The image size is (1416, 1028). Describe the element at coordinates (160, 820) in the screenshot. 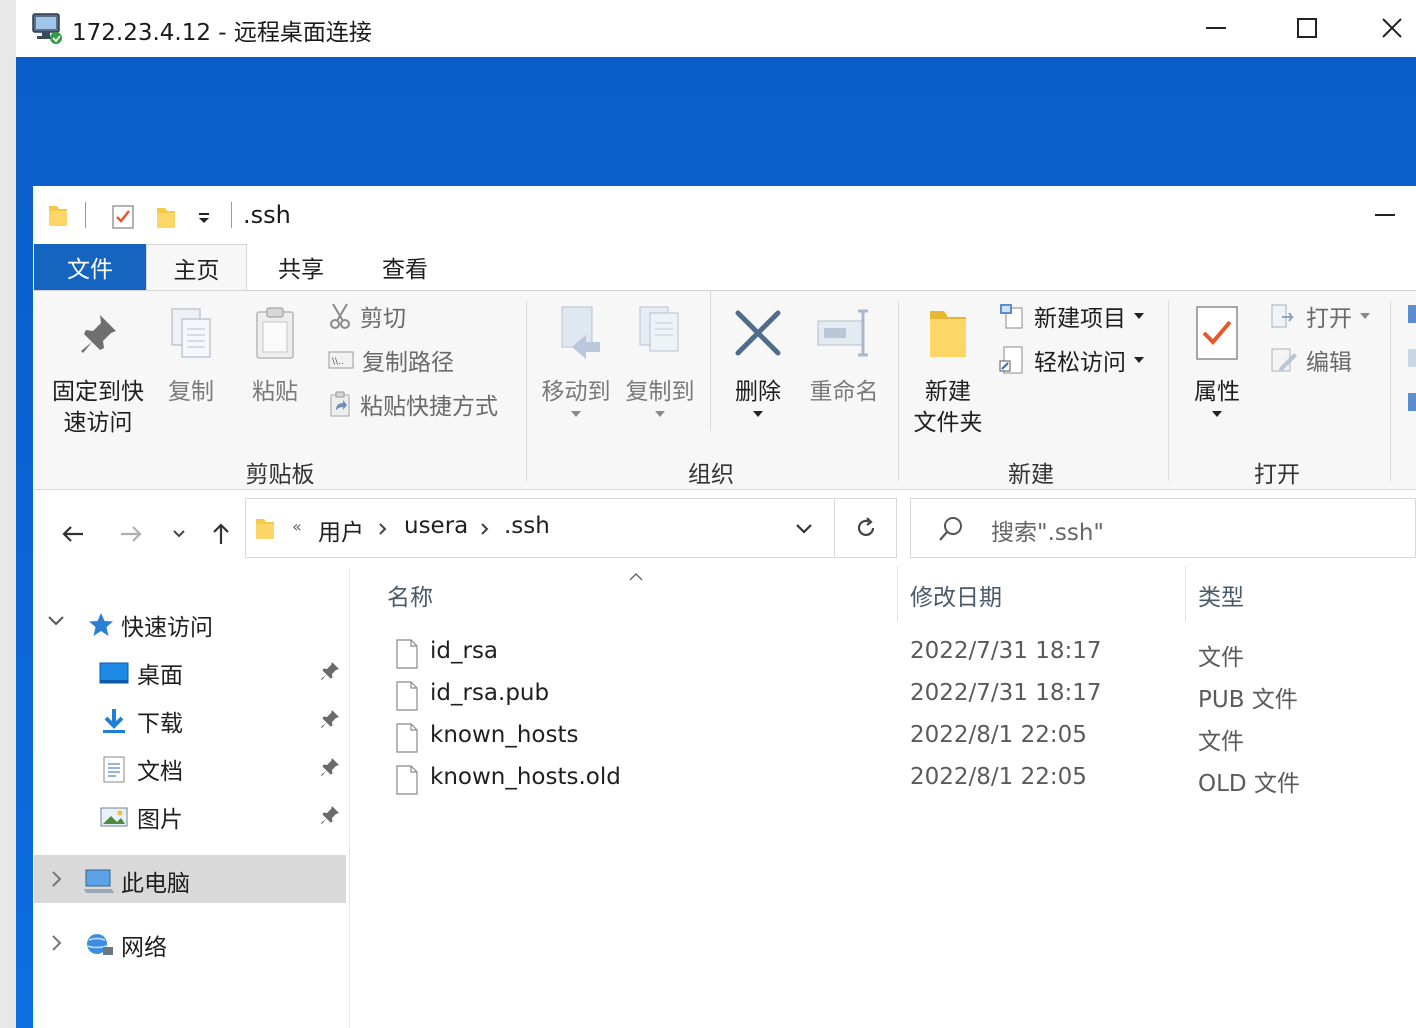

I see `nav-item-pictures-label: 图片` at that location.